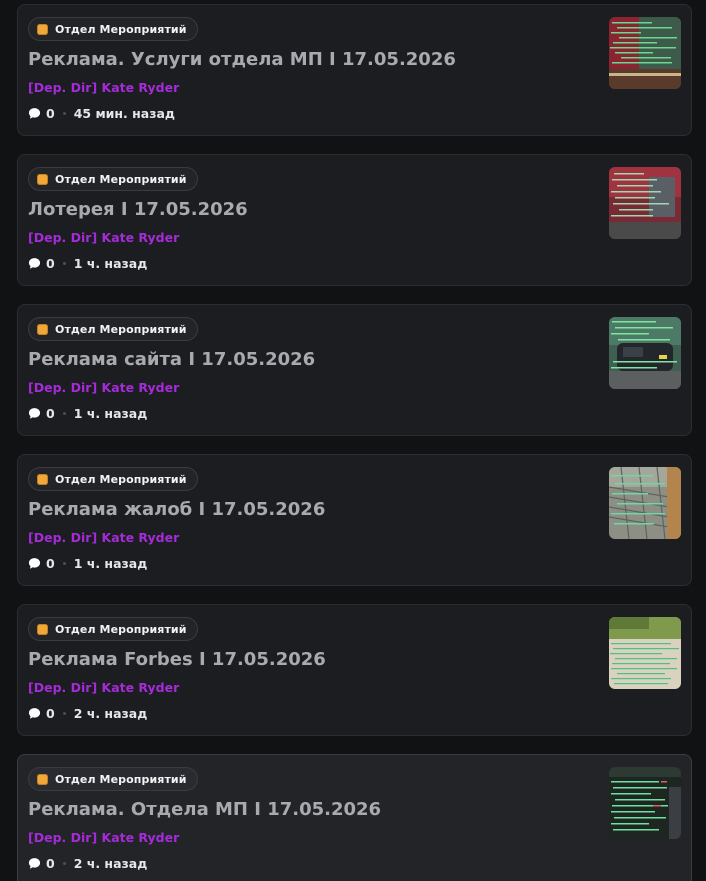 The image size is (706, 881). What do you see at coordinates (204, 809) in the screenshot?
I see `post-title: Реклама. Отдела МП I 17.05.2026` at bounding box center [204, 809].